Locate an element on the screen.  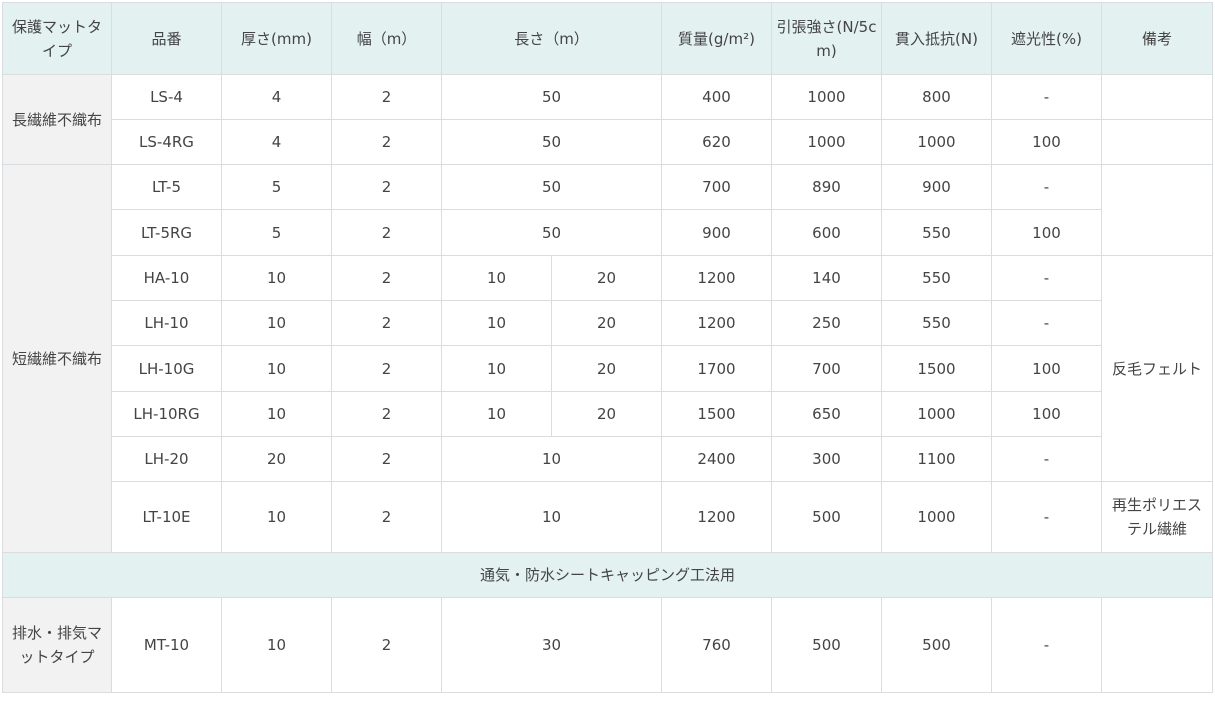
table-row: LS-4RG 4 2 50 620 1000 1000 100 is located at coordinates (608, 142).